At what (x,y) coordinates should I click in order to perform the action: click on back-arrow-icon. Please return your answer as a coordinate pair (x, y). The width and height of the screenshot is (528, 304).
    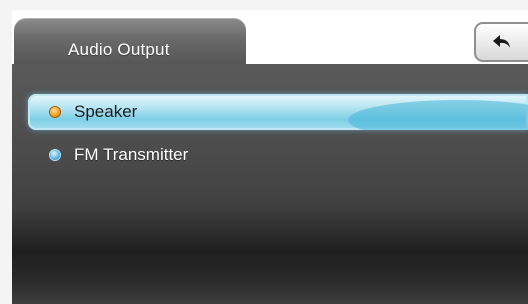
    Looking at the image, I should click on (501, 41).